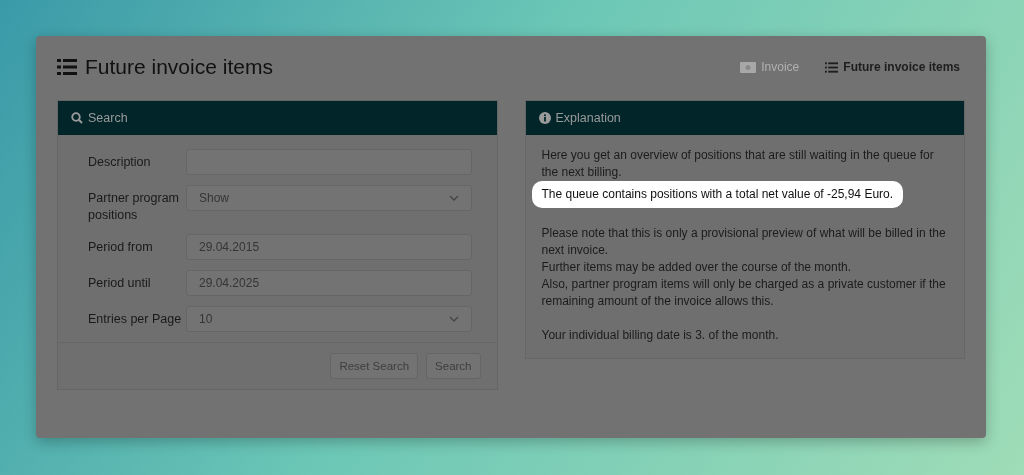 This screenshot has height=475, width=1024. Describe the element at coordinates (329, 198) in the screenshot. I see `select-field: Show` at that location.